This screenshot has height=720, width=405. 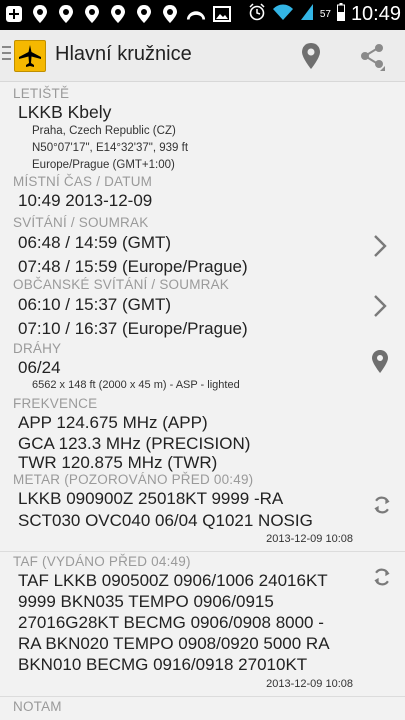 I want to click on taf-line: BKN010 BECMG 0916/0918 27010KT, so click(x=163, y=664).